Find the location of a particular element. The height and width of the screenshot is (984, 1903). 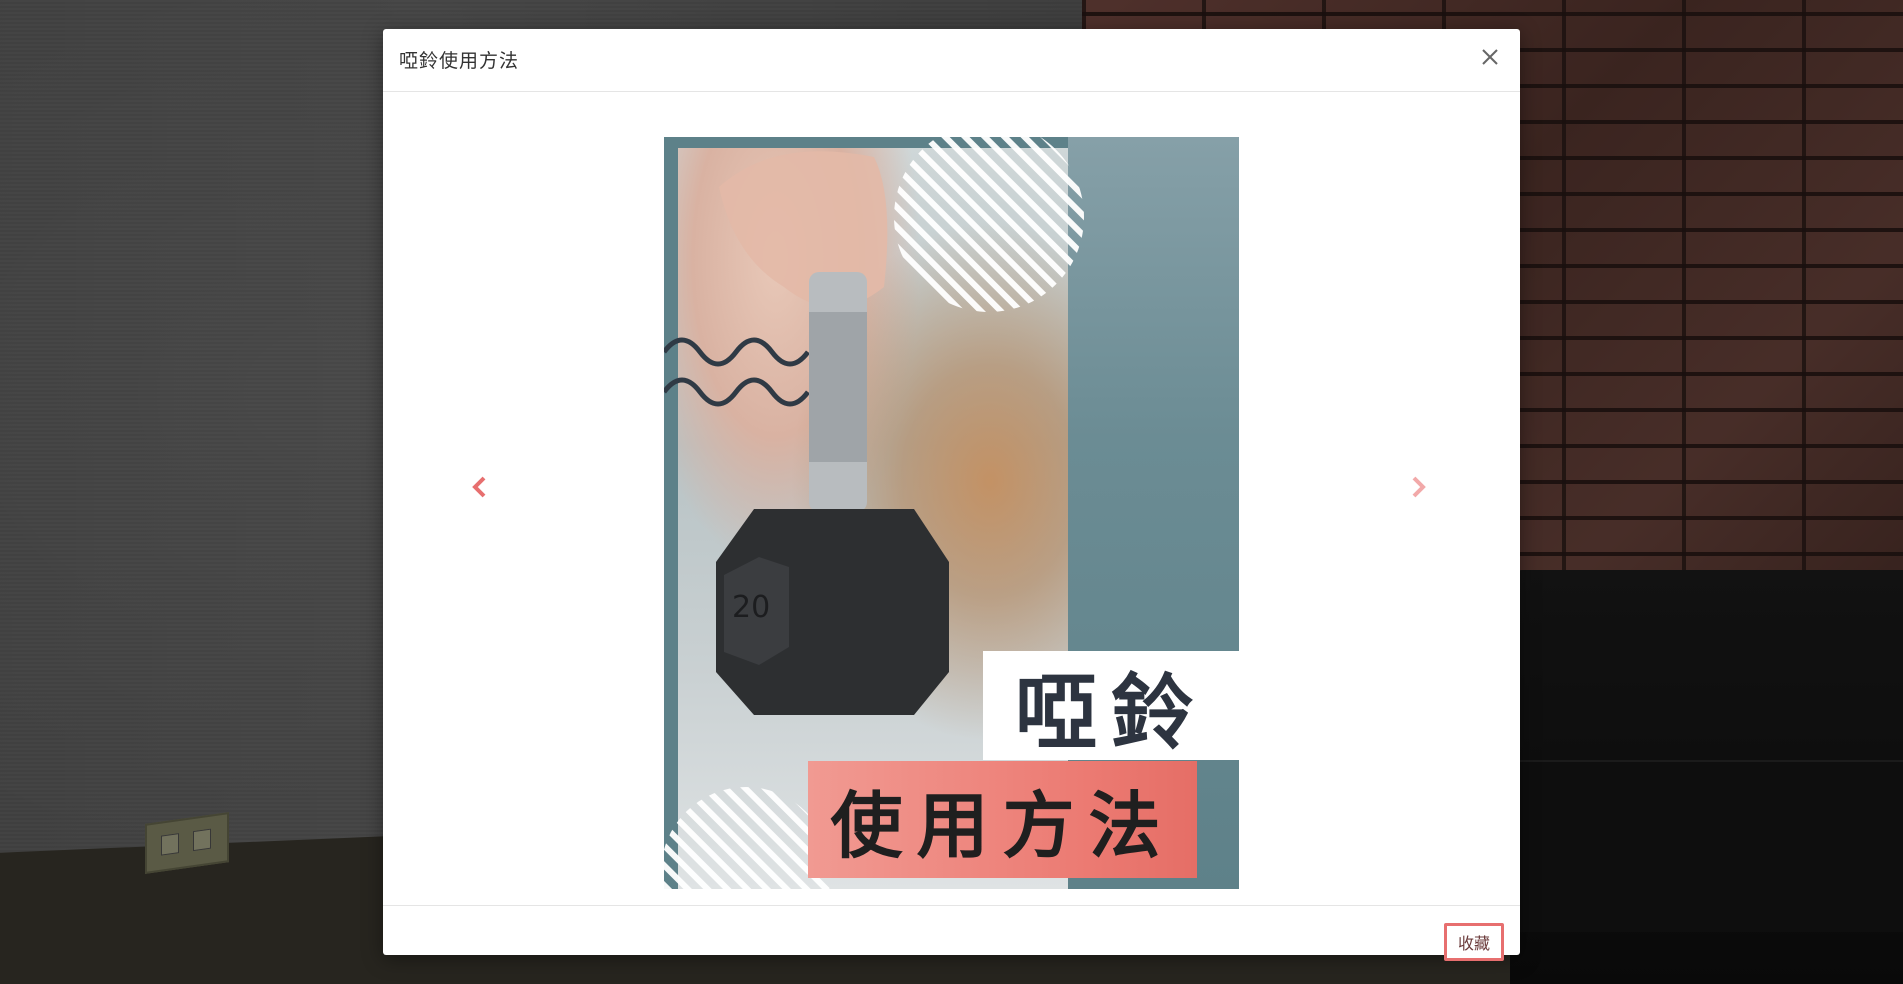

modal-header: 啞鈴使用方法 is located at coordinates (951, 60).